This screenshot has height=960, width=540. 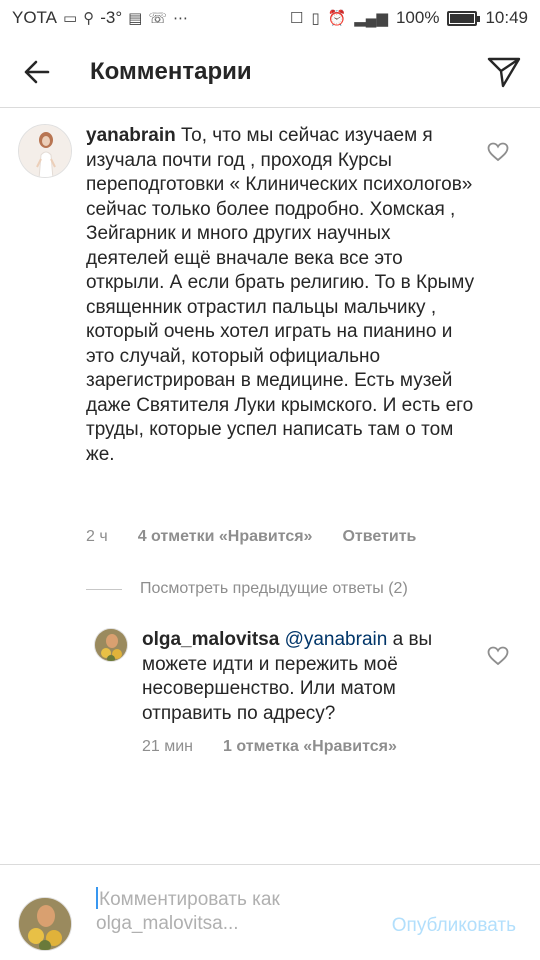 I want to click on status-left: YOTA ▭ ⚲ -3° ▤ ☏ ⋯, so click(x=100, y=18).